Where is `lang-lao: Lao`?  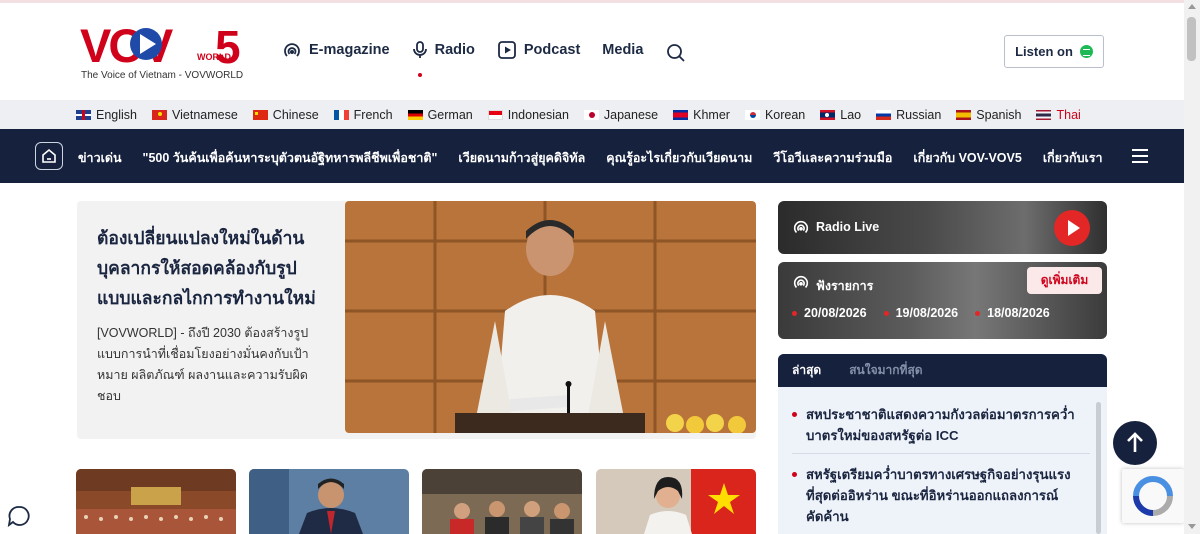 lang-lao: Lao is located at coordinates (840, 115).